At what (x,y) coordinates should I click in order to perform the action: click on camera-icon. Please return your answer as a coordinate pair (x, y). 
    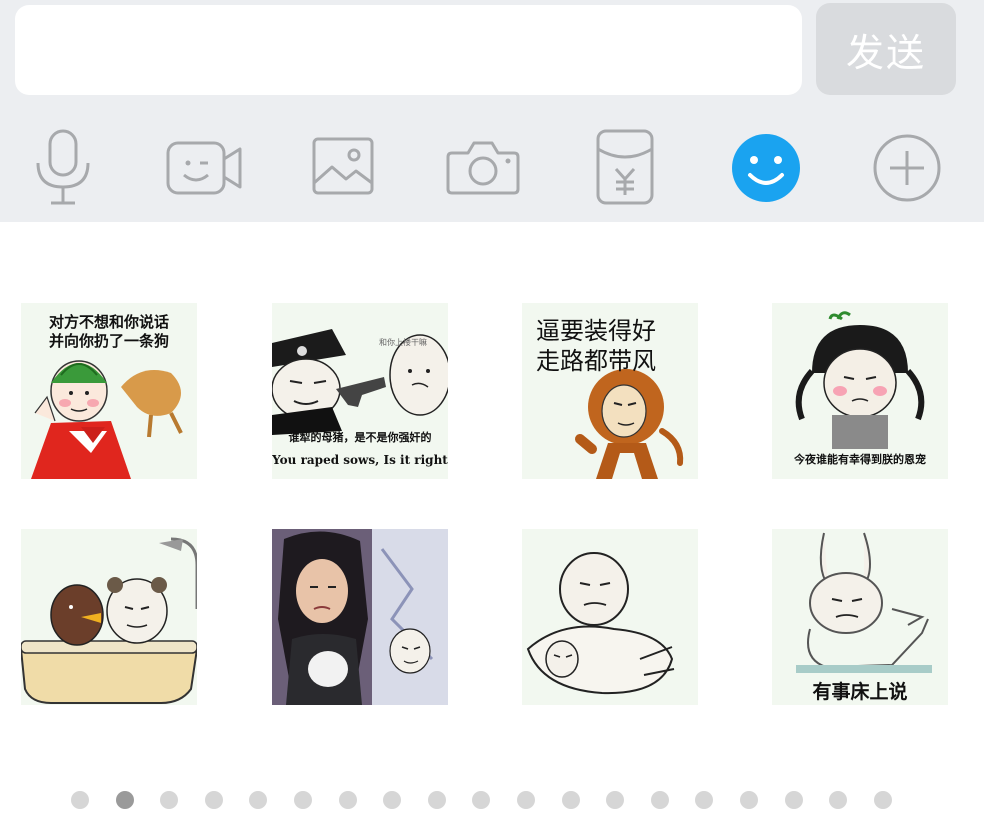
    Looking at the image, I should click on (483, 168).